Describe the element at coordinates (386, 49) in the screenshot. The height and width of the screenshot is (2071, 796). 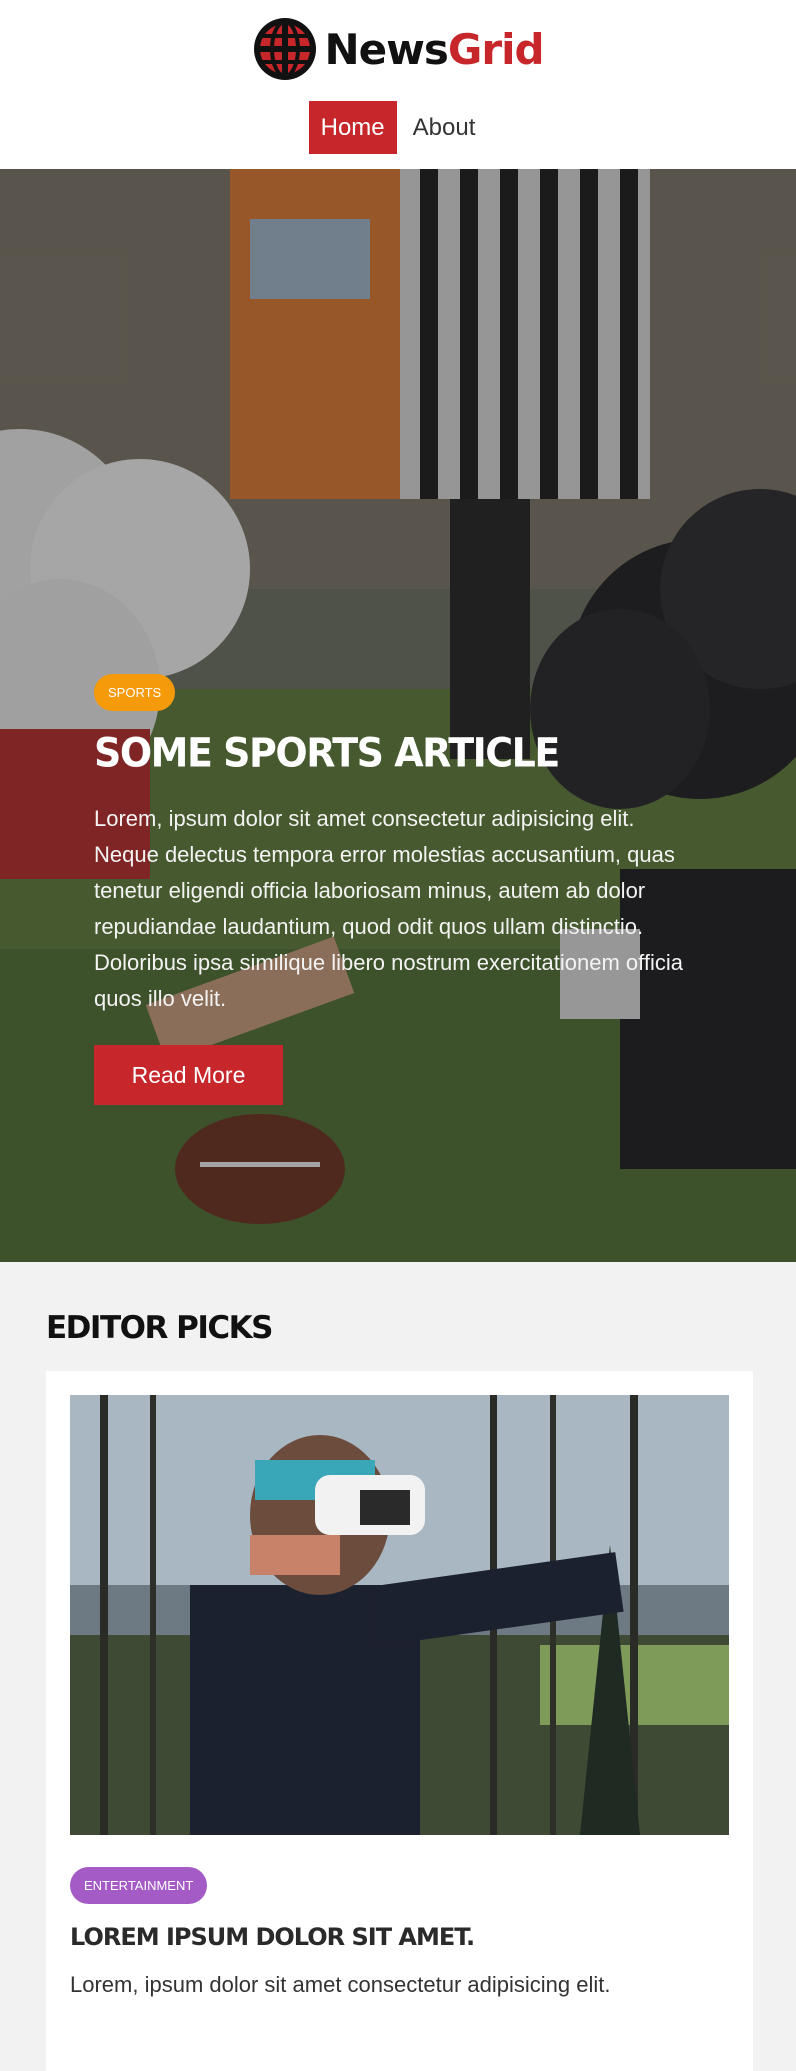
I see `logo-word-news: News` at that location.